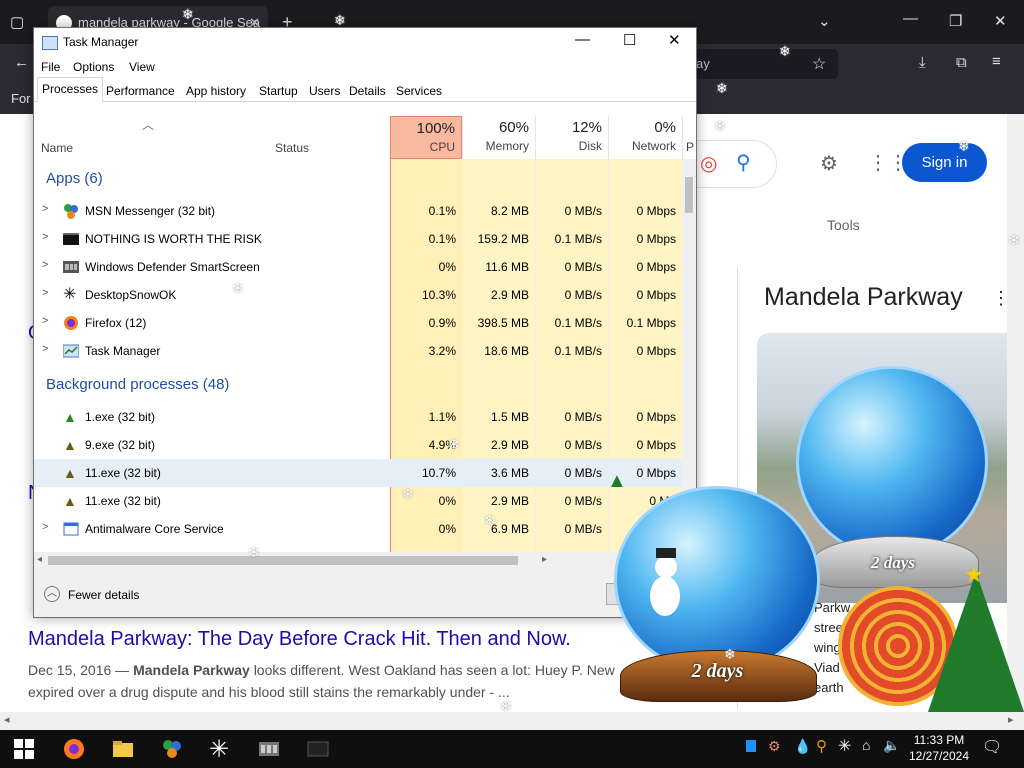 Image resolution: width=1024 pixels, height=768 pixels. Describe the element at coordinates (645, 137) in the screenshot. I see `column-network: 0% Network` at that location.